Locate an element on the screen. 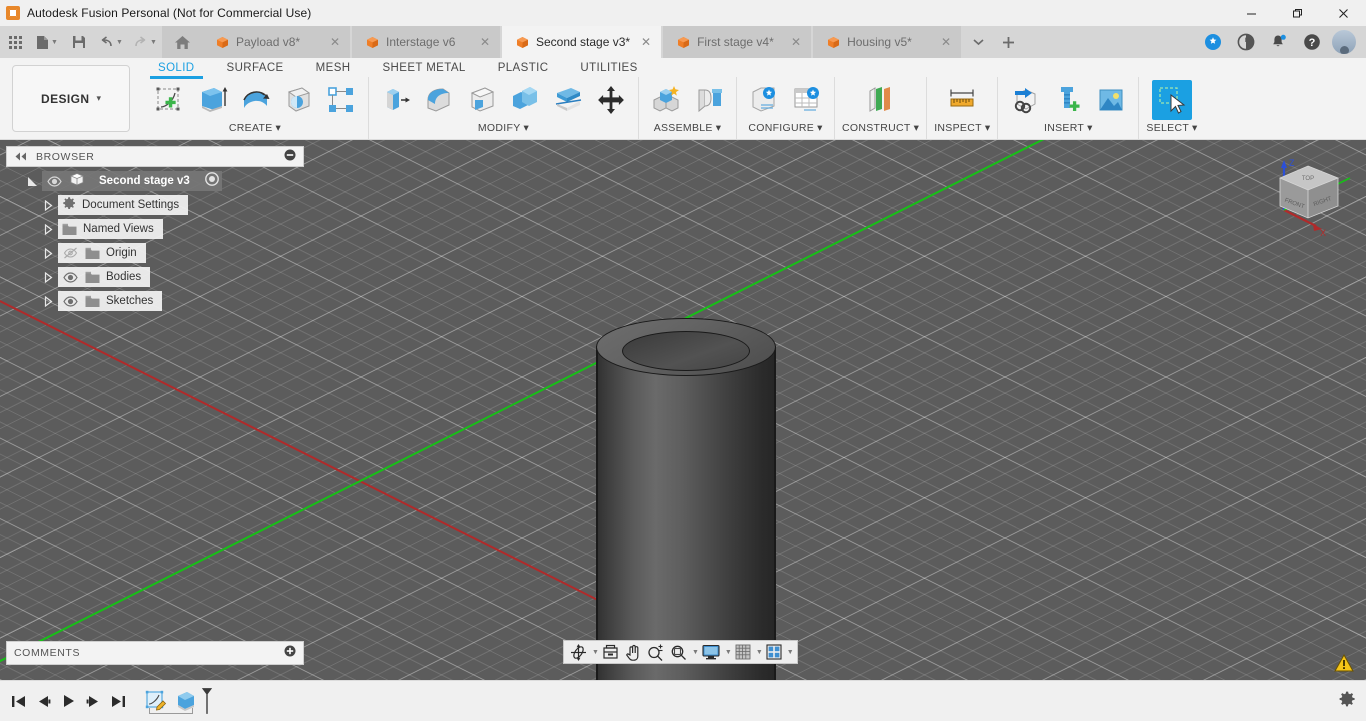 Image resolution: width=1366 pixels, height=721 pixels. view-cube: Z X TOP FRONT RIGHT is located at coordinates (1308, 195).